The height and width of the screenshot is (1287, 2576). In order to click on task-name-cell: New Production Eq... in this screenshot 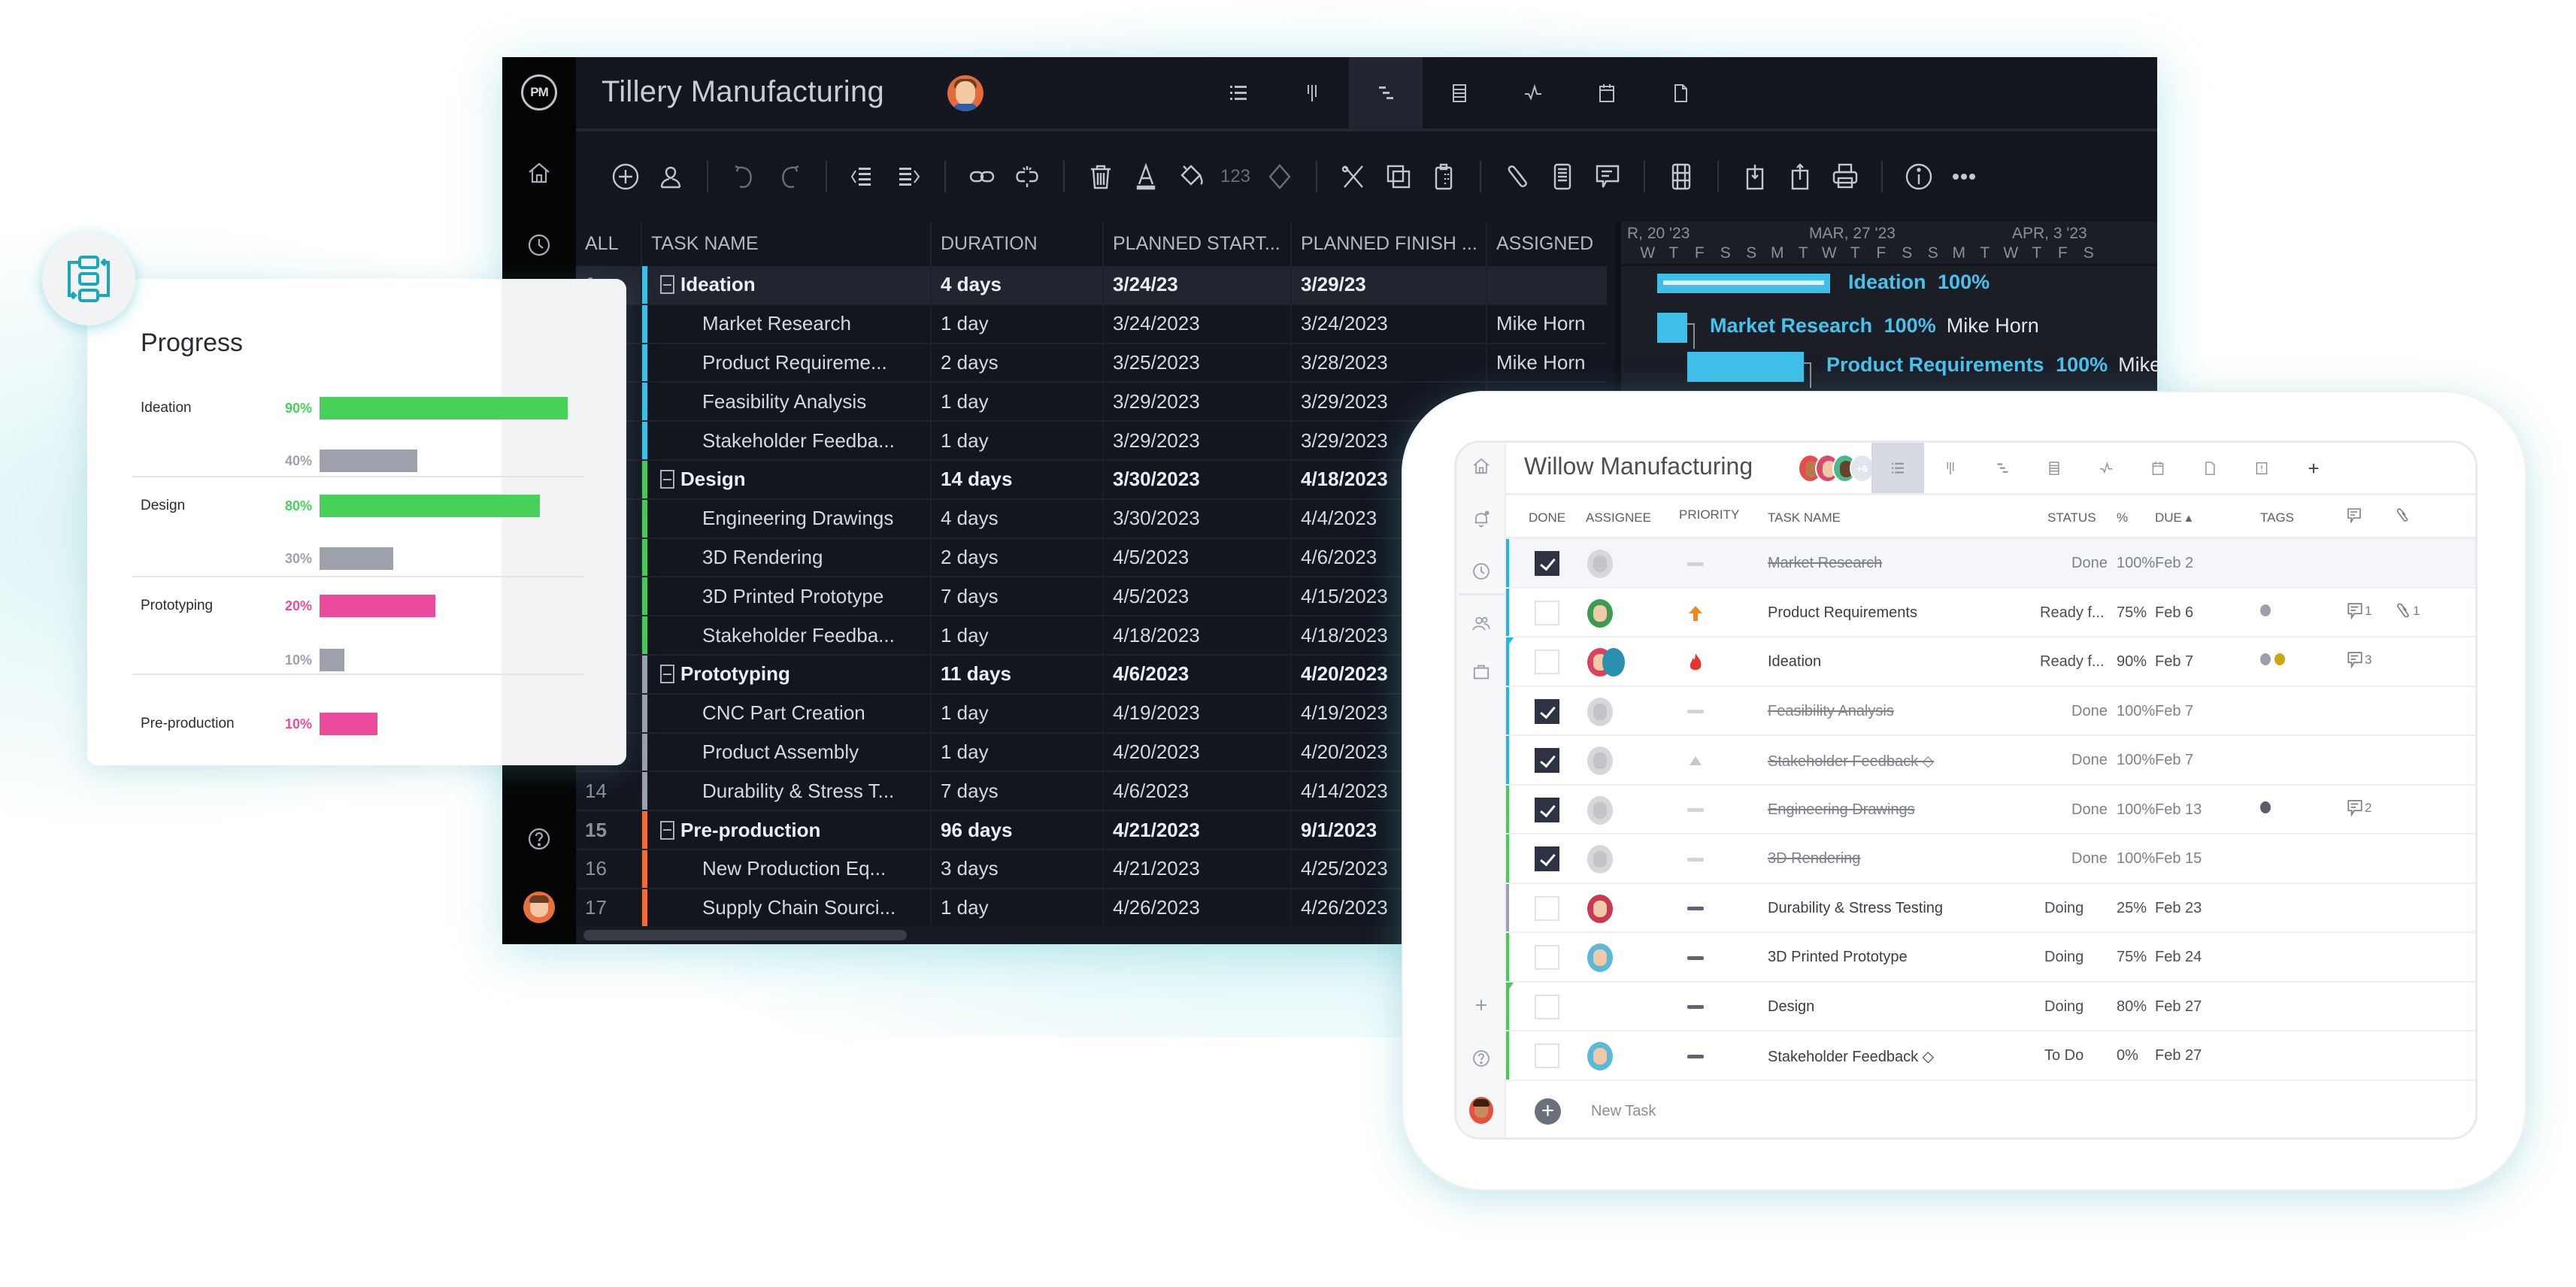, I will do `click(787, 869)`.